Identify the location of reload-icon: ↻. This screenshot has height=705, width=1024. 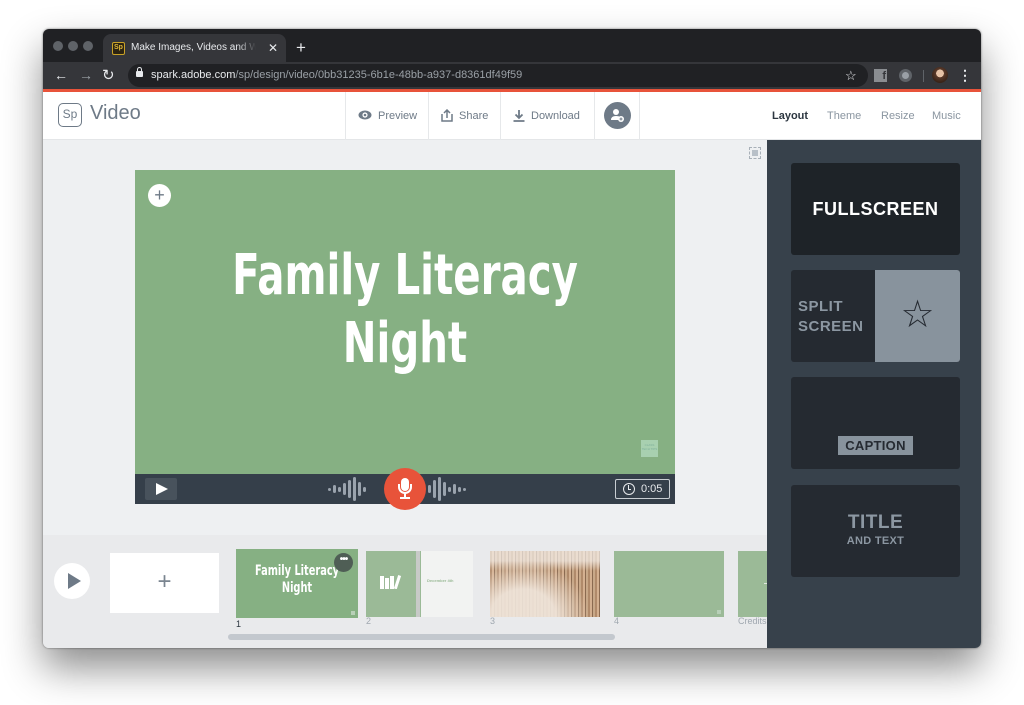
(108, 75).